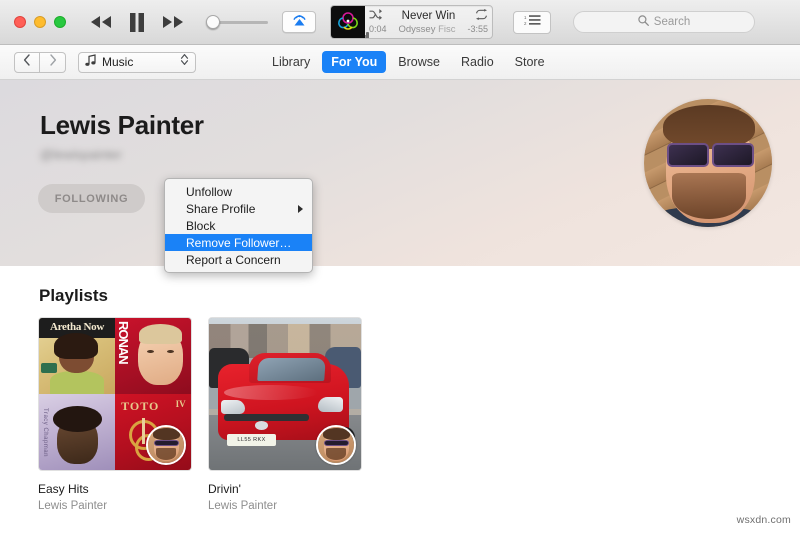  I want to click on search-placeholder: Search, so click(672, 22).